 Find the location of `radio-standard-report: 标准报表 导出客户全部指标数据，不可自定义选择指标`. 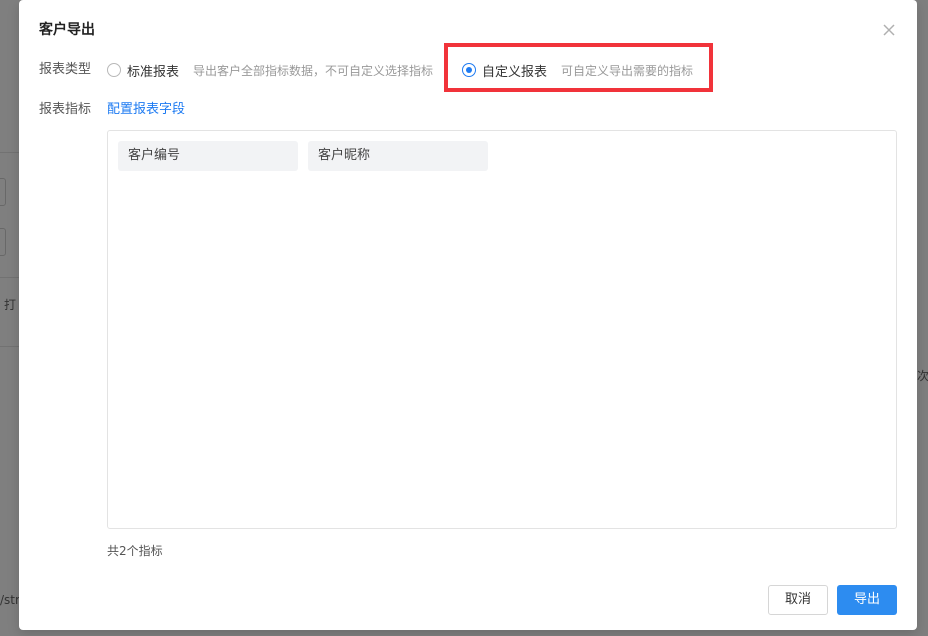

radio-standard-report: 标准报表 导出客户全部指标数据，不可自定义选择指标 is located at coordinates (270, 70).